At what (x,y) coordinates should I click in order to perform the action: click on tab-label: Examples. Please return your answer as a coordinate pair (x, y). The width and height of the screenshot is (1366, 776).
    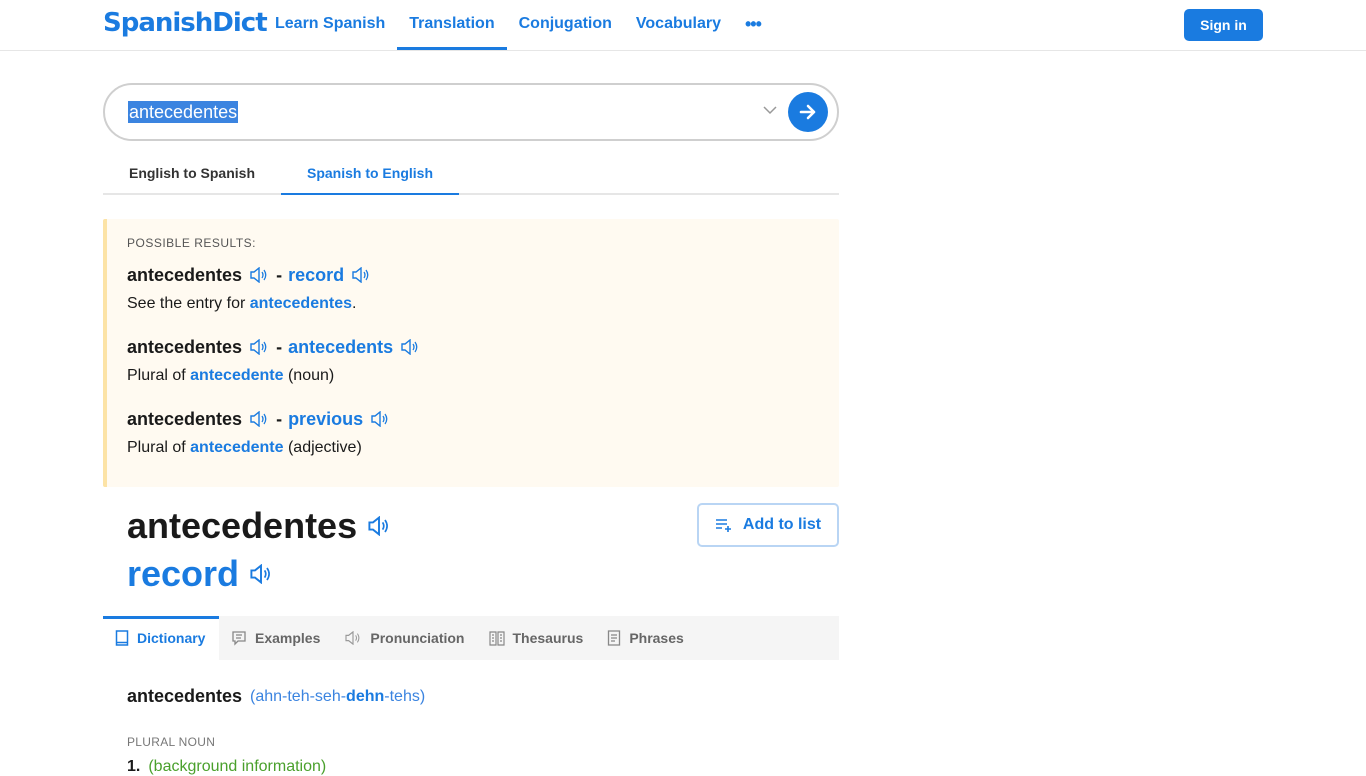
    Looking at the image, I should click on (288, 638).